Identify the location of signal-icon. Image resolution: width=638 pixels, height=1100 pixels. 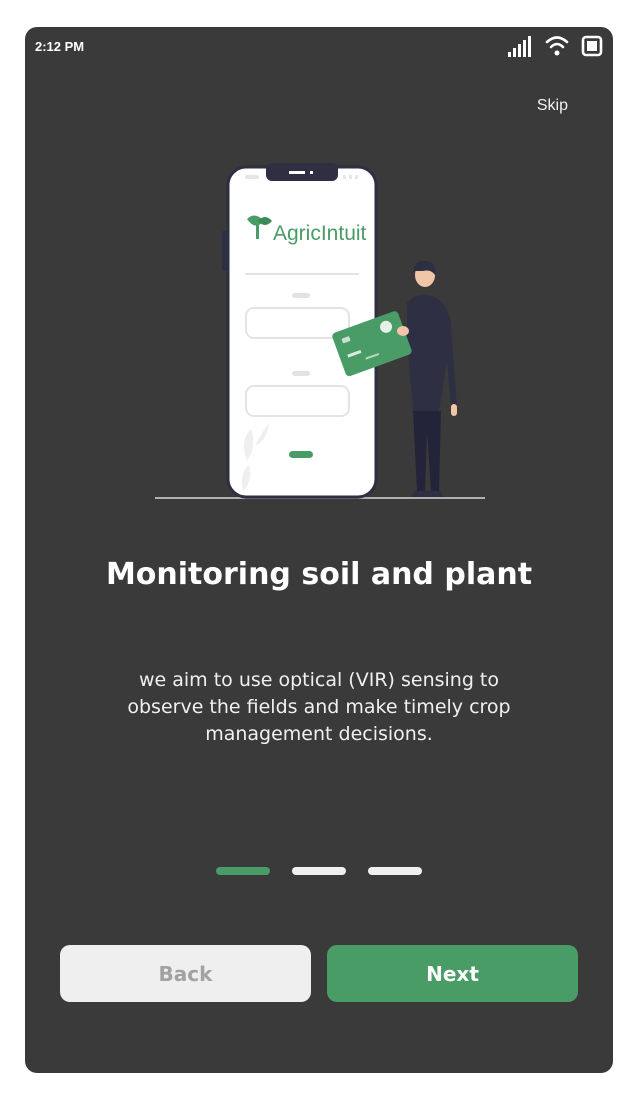
(519, 46).